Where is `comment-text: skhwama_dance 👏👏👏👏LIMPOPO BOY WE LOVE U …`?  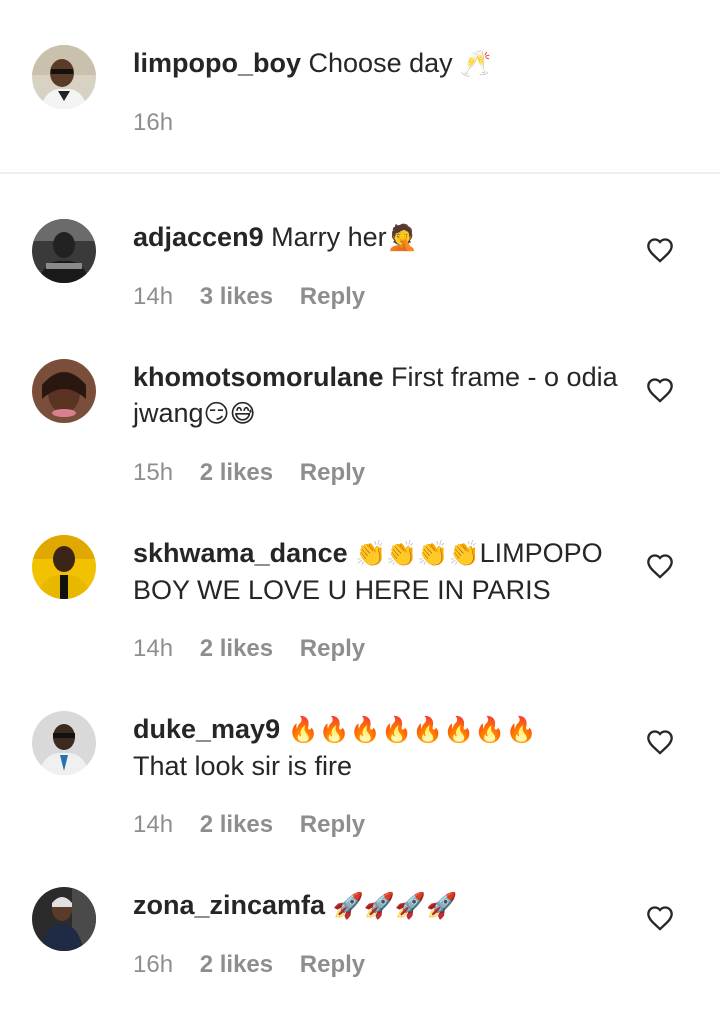
comment-text: skhwama_dance 👏👏👏👏LIMPOPO BOY WE LOVE U … is located at coordinates (375, 571).